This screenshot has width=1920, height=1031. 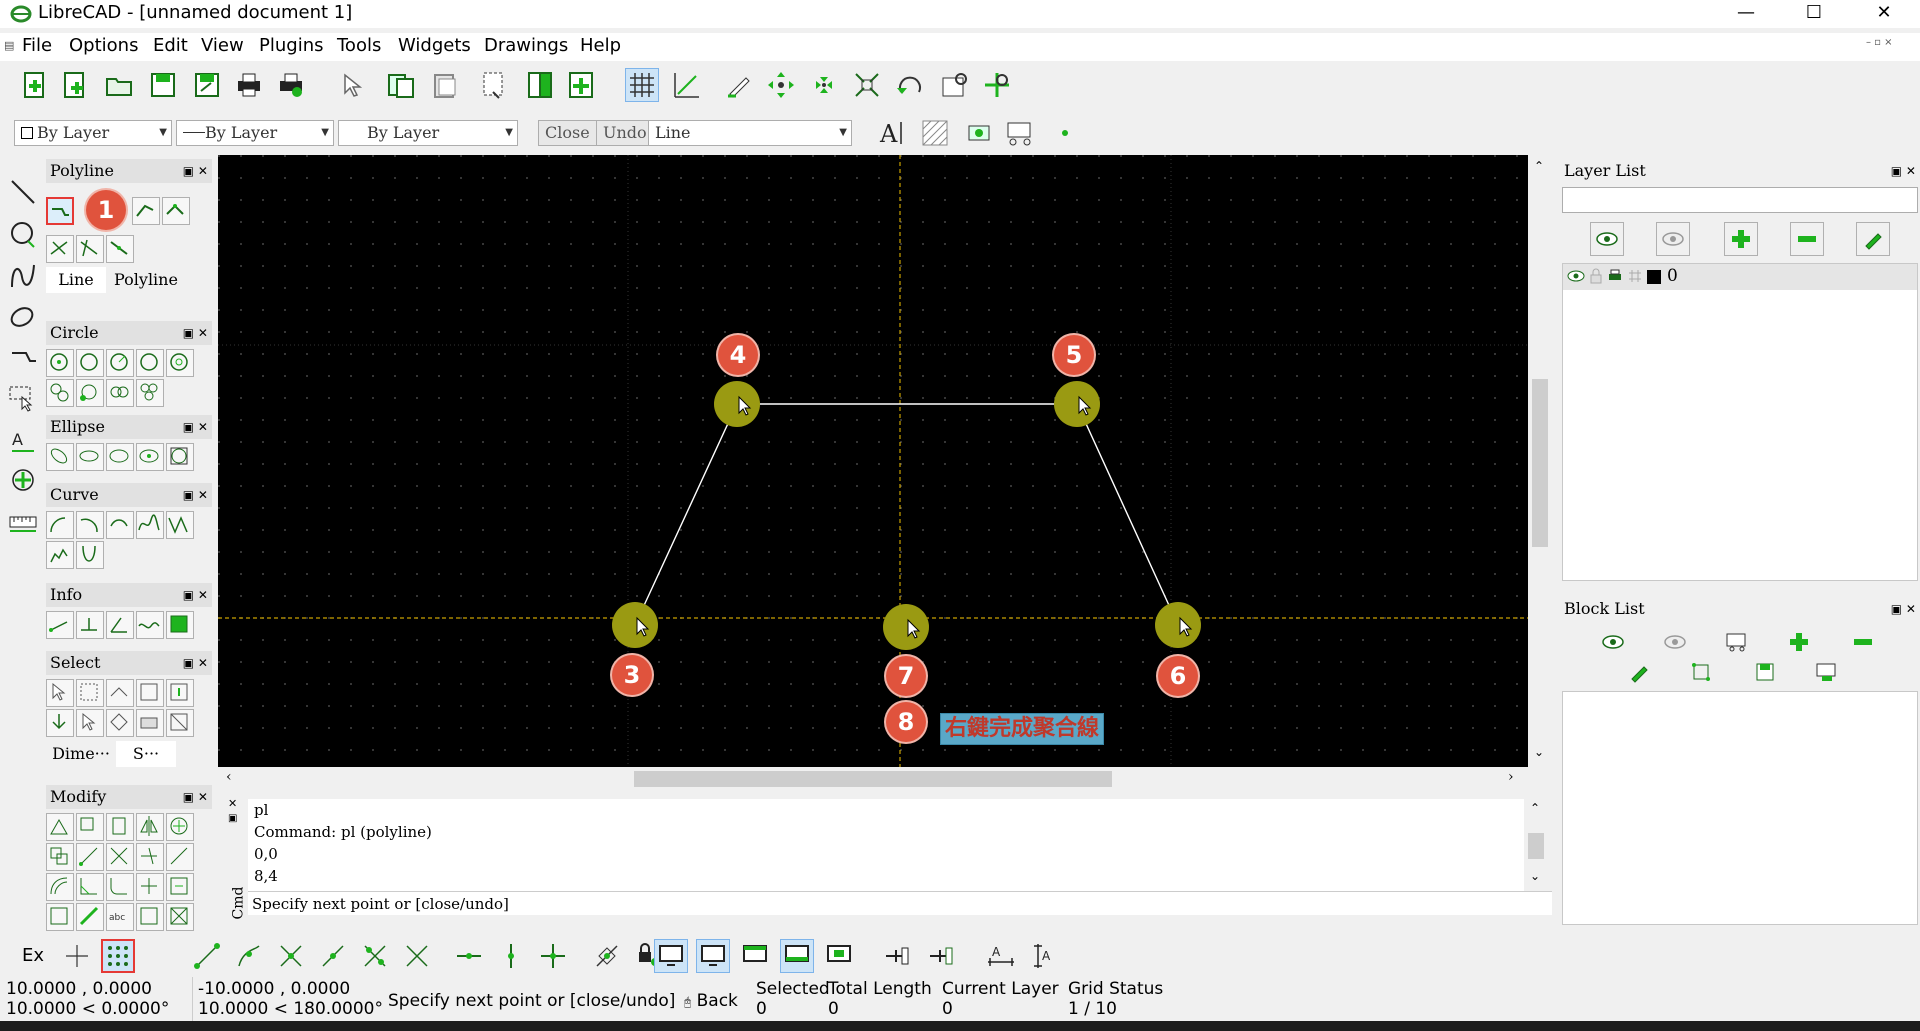 I want to click on select-contour-icon, so click(x=120, y=693).